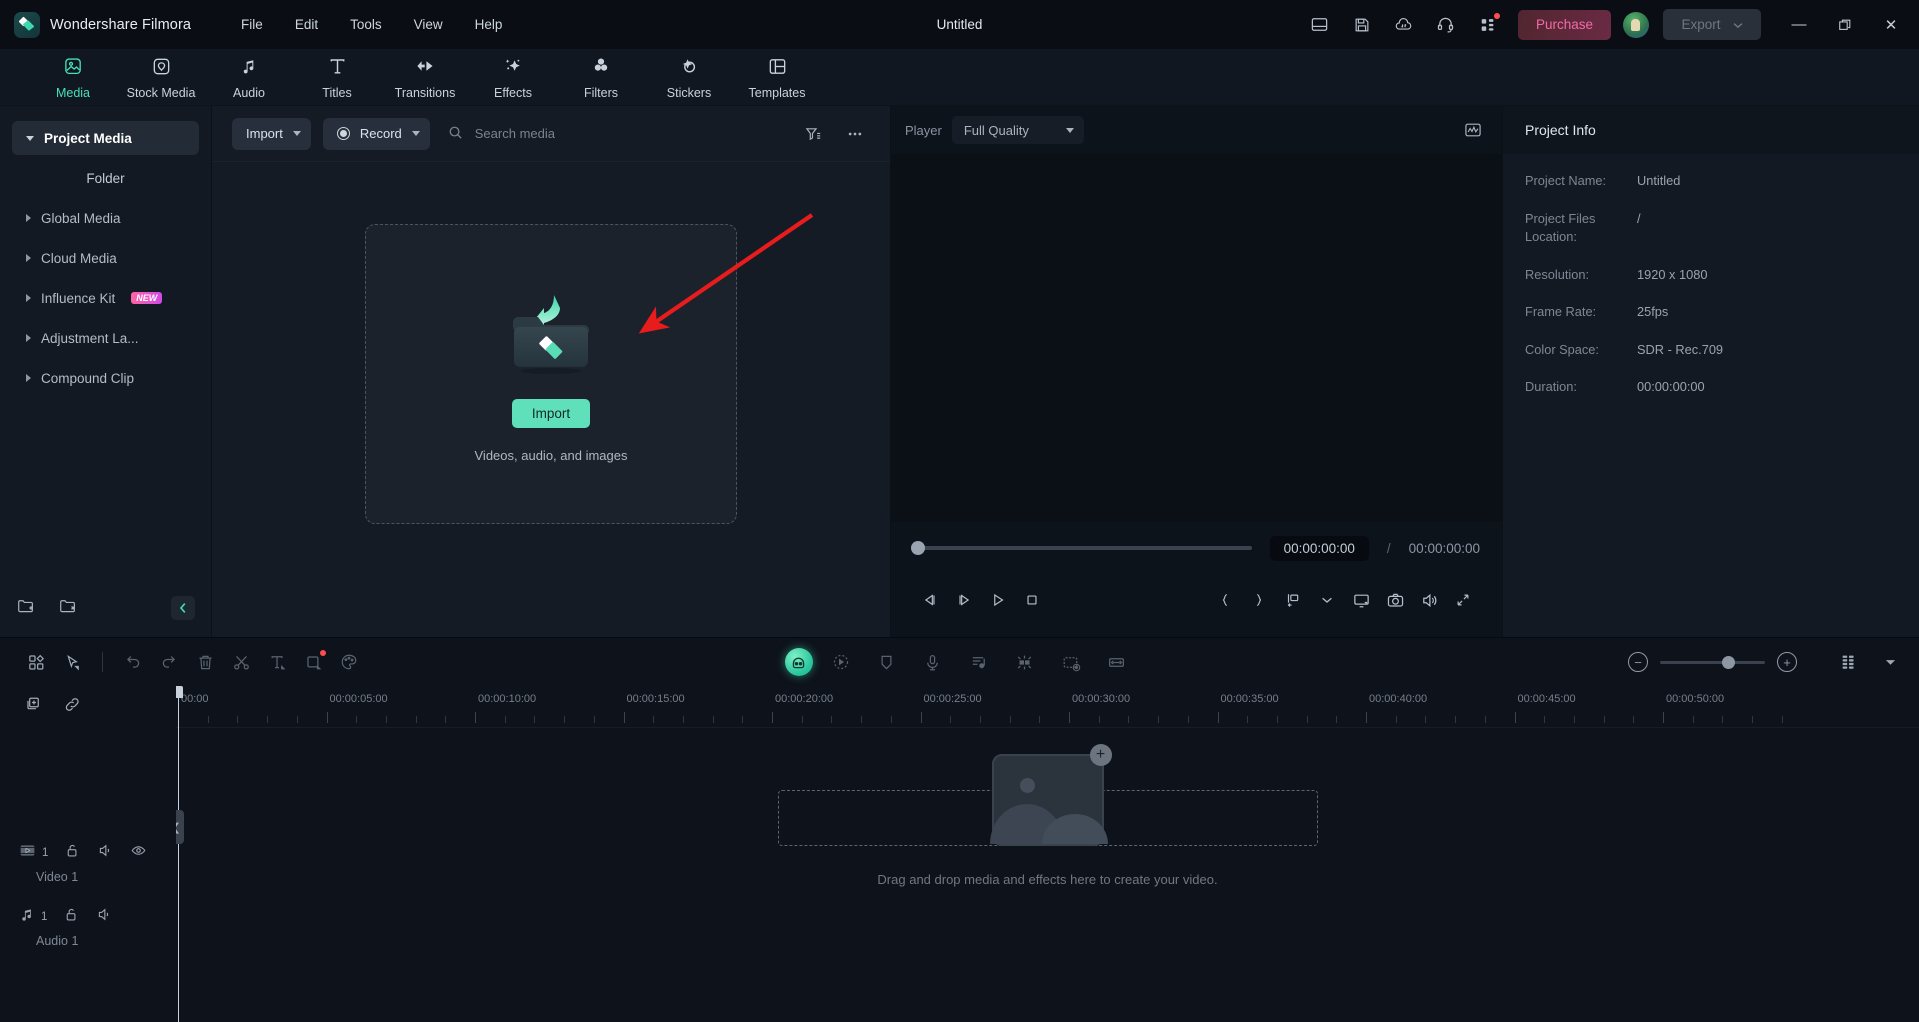 Image resolution: width=1919 pixels, height=1022 pixels. I want to click on tab-filters: Filters, so click(601, 78).